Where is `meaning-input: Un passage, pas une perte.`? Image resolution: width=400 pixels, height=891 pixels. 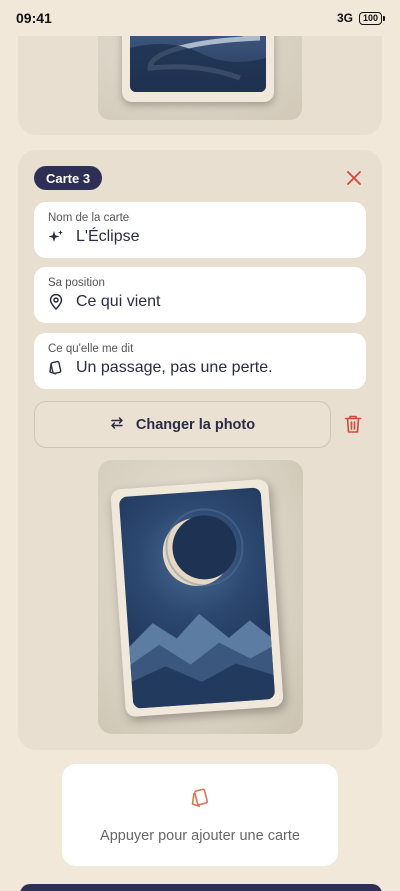
meaning-input: Un passage, pas une perte. is located at coordinates (174, 368).